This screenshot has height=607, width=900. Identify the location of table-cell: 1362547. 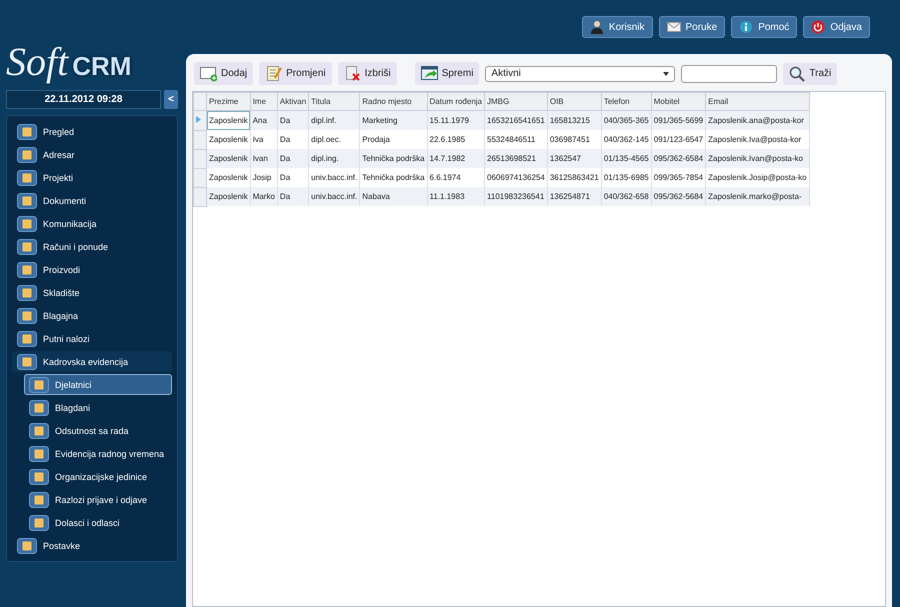
(574, 158).